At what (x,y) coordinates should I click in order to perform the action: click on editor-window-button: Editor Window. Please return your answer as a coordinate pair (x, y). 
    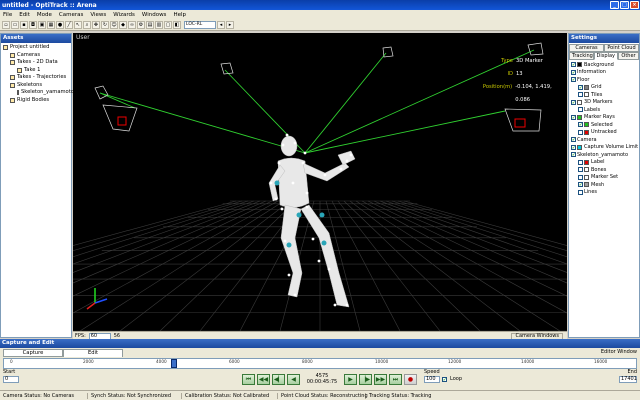
    Looking at the image, I should click on (619, 352).